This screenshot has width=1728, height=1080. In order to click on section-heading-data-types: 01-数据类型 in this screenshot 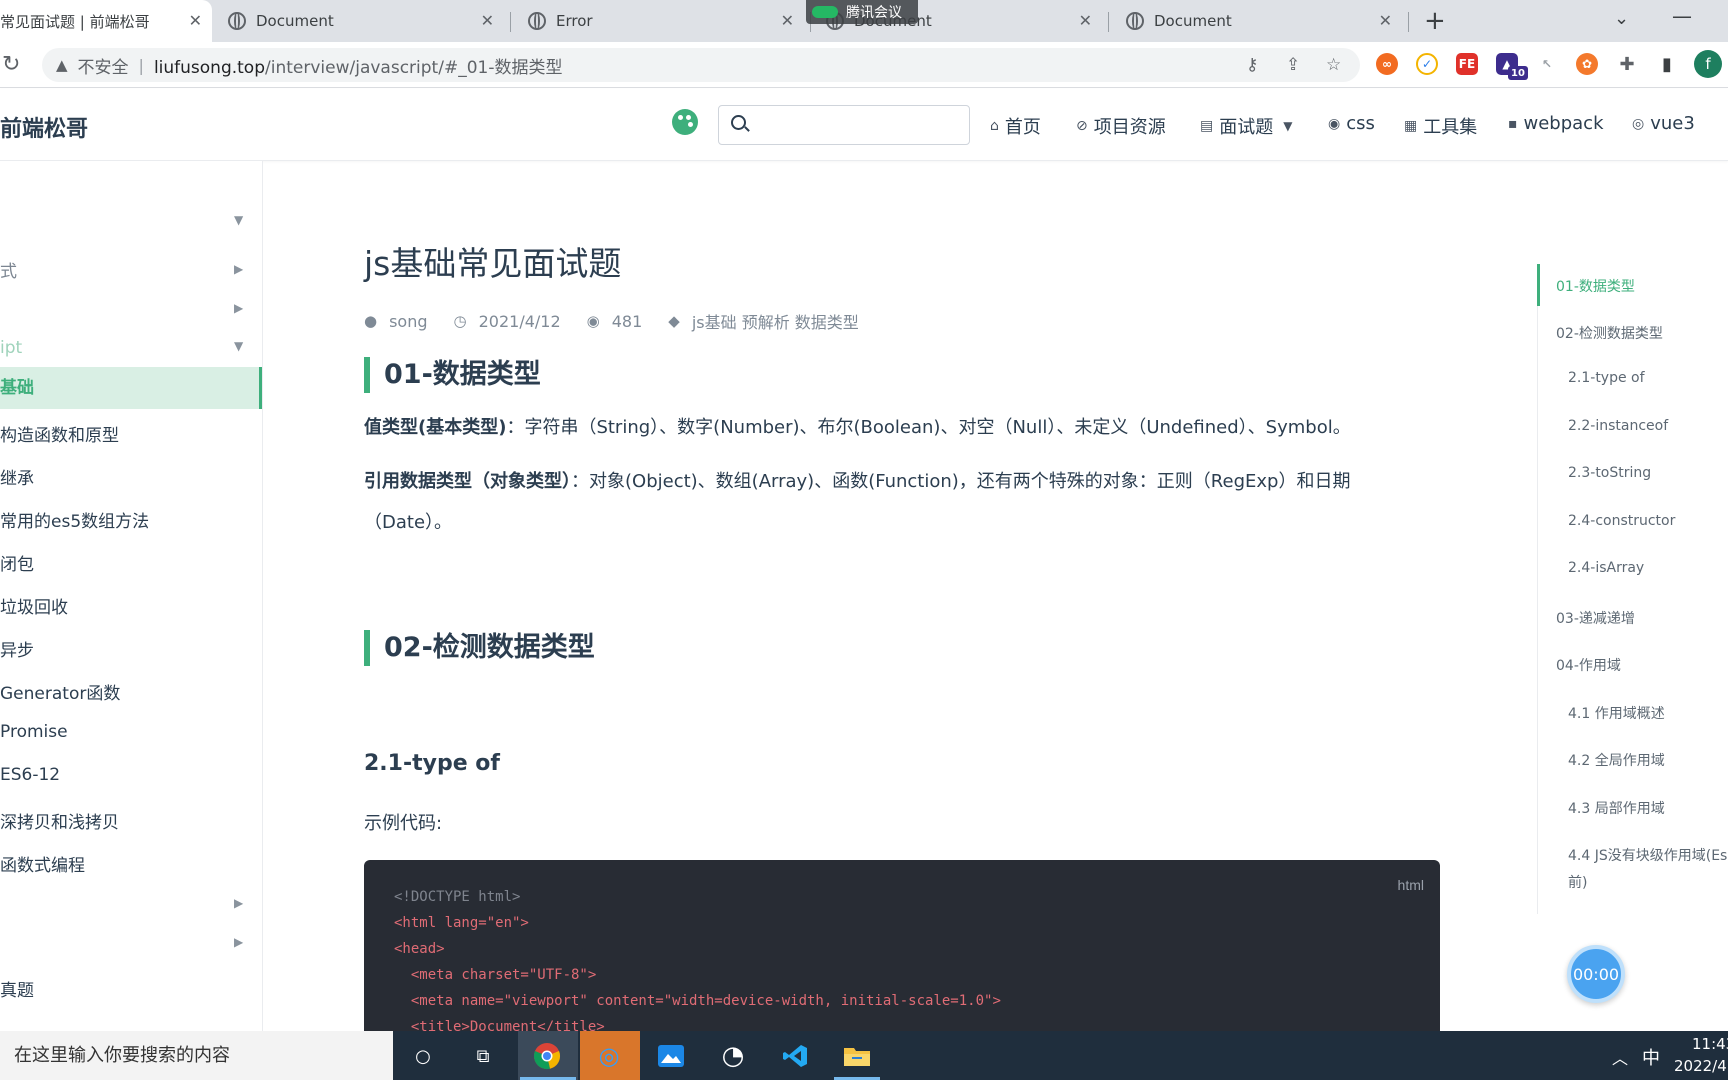, I will do `click(452, 375)`.